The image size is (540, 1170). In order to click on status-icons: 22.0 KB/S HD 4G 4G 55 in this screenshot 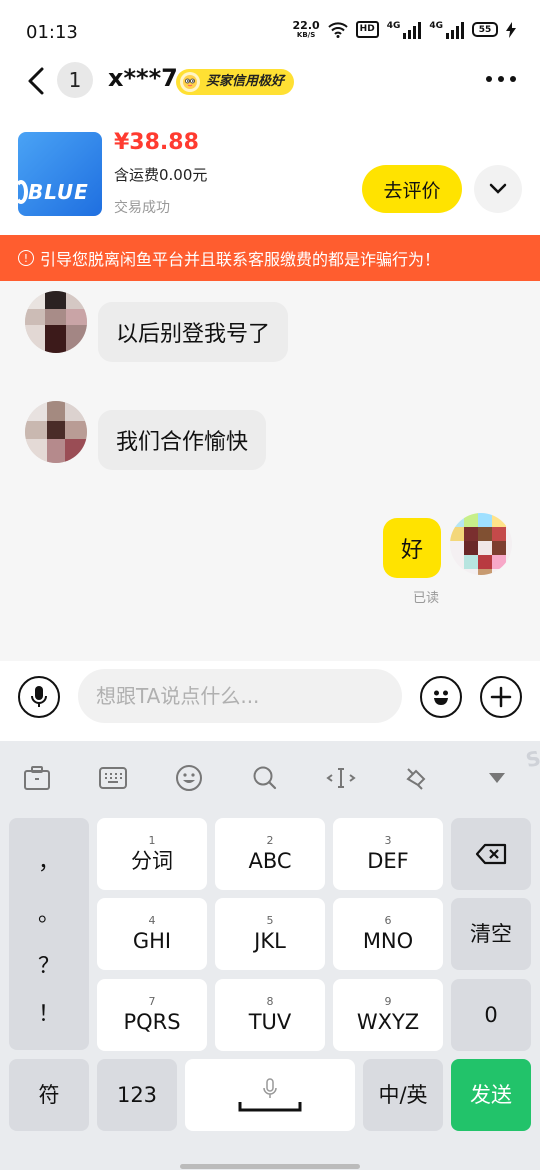, I will do `click(404, 29)`.